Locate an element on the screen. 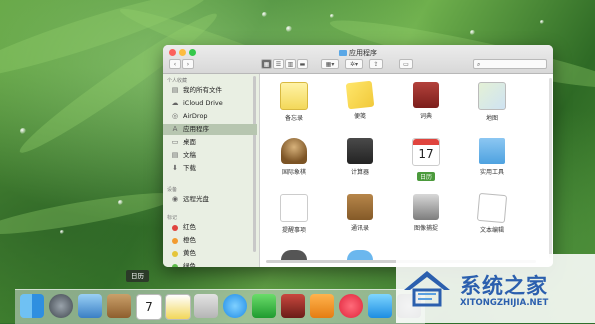  sidebar-tag-item: 黄色 is located at coordinates (210, 253).